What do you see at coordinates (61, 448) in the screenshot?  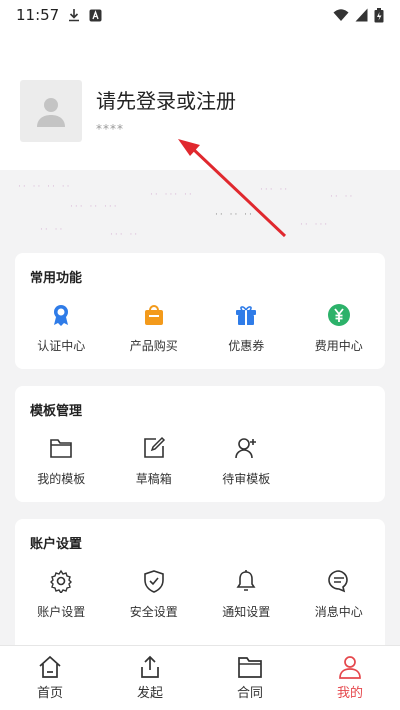 I see `folder-icon` at bounding box center [61, 448].